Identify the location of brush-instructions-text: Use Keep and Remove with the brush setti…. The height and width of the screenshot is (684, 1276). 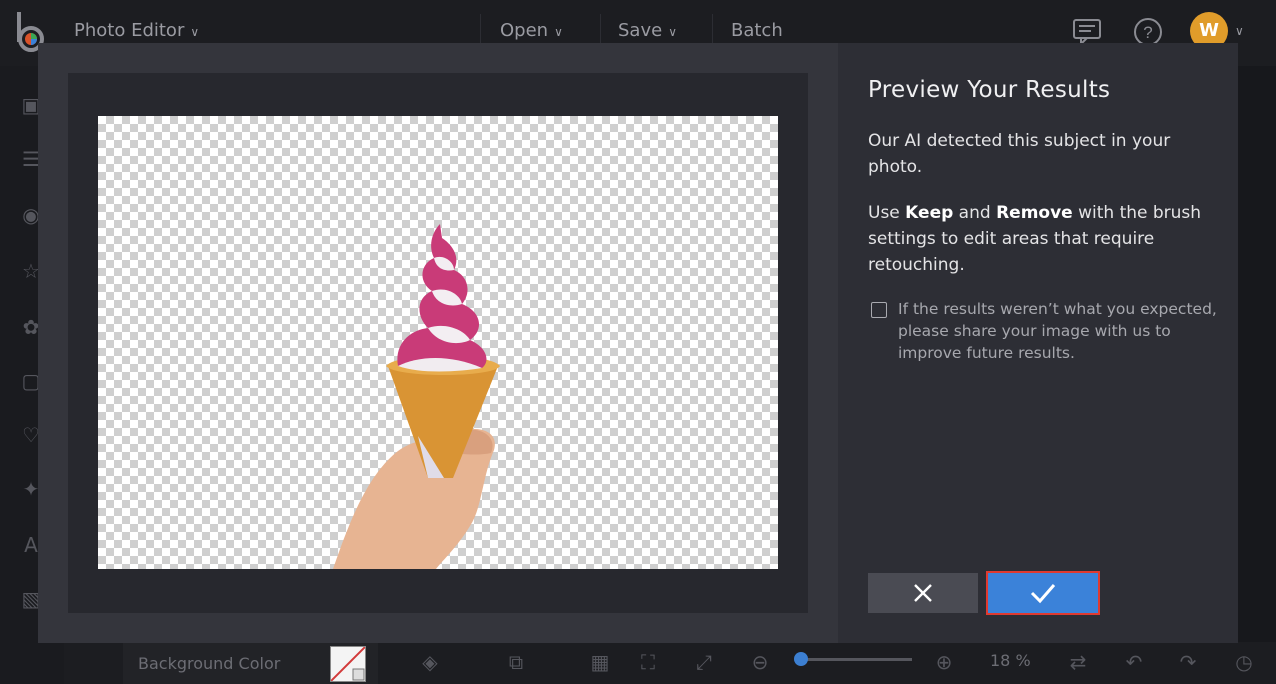
(1040, 239).